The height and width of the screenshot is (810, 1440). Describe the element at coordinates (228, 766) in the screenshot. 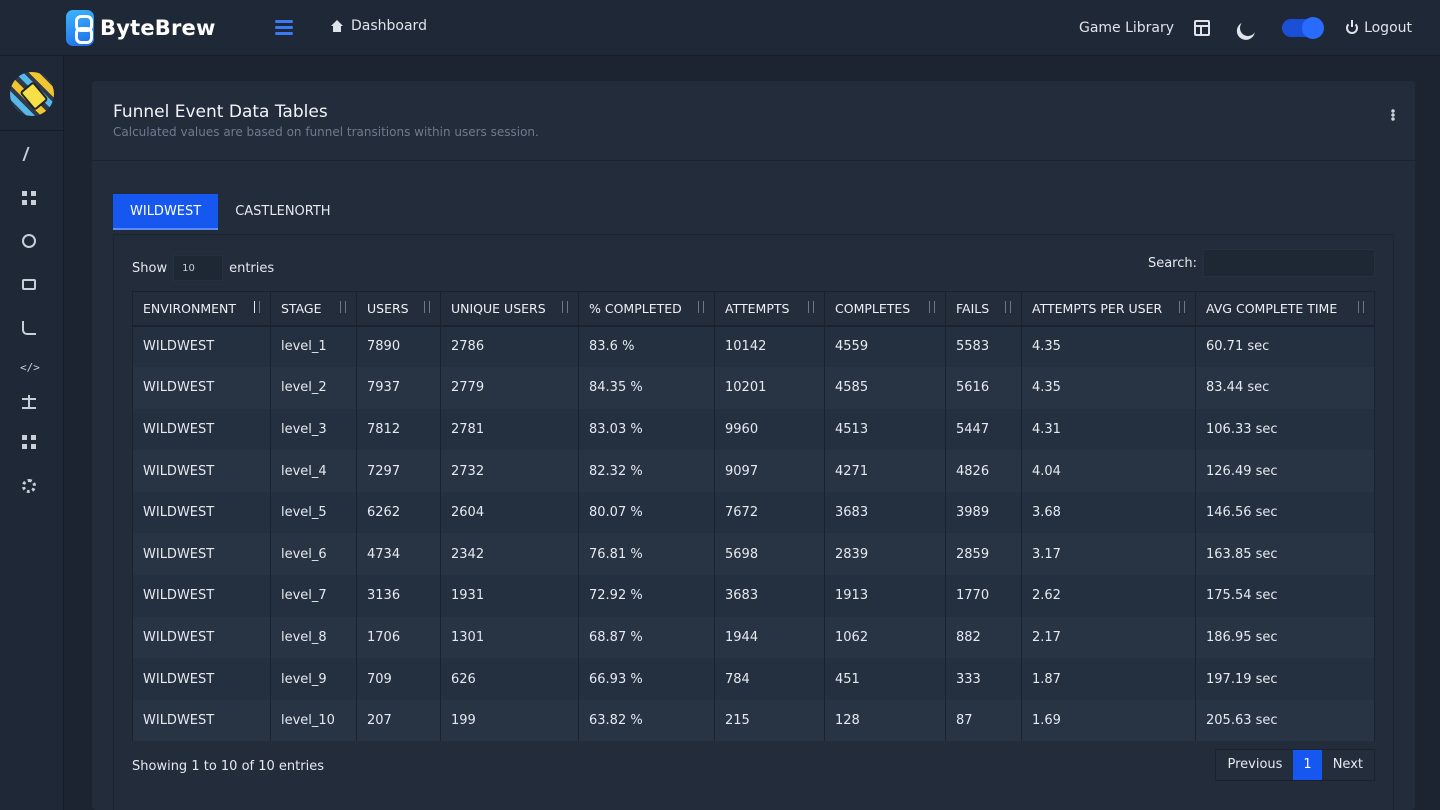

I see `table-info: Showing 1 to 10 of 10 entries` at that location.